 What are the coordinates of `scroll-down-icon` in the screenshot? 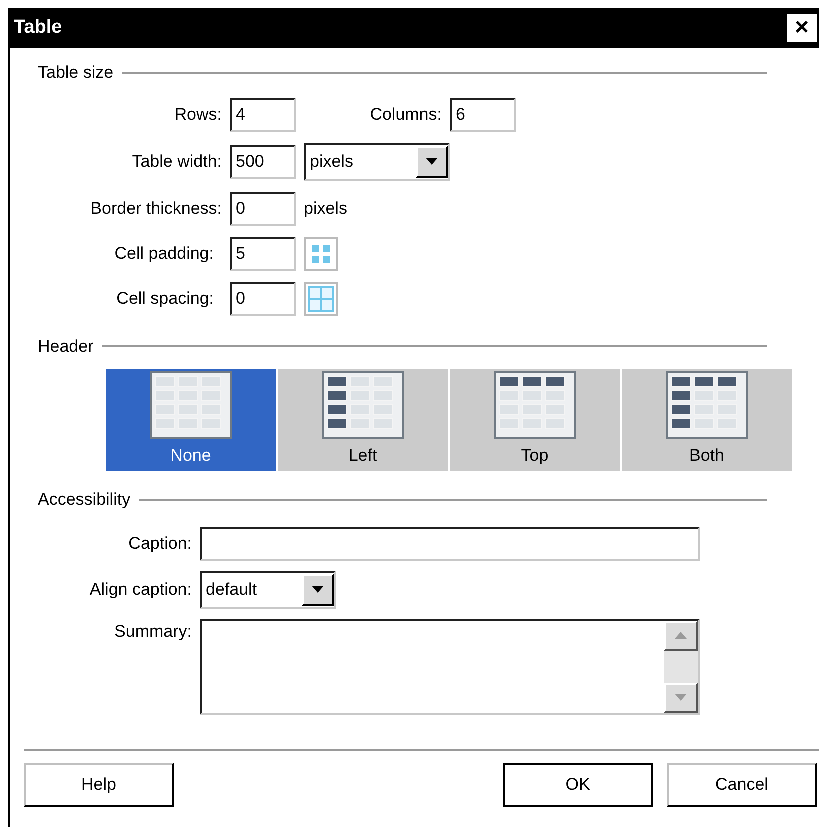 It's located at (681, 697).